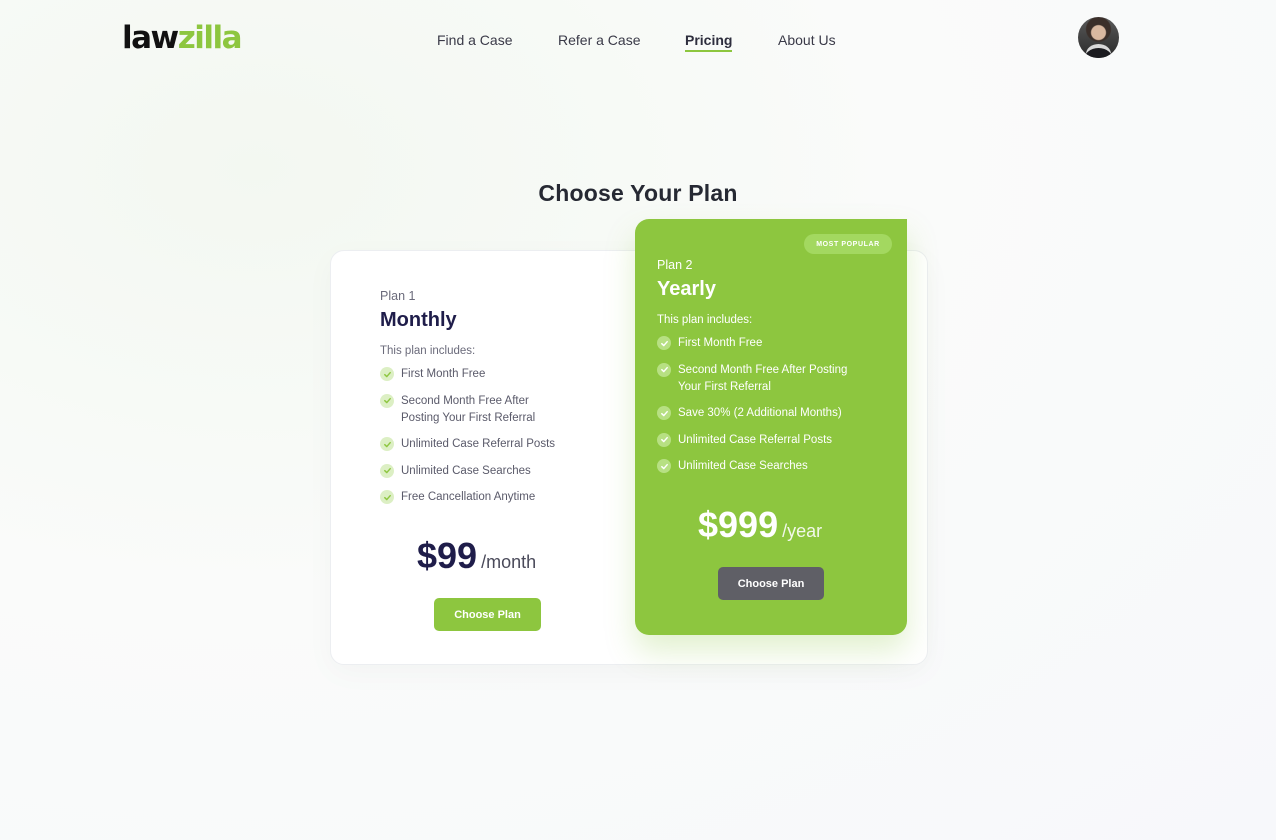 Image resolution: width=1276 pixels, height=840 pixels. I want to click on feature-item: Save 30% (2 Additional Months), so click(767, 413).